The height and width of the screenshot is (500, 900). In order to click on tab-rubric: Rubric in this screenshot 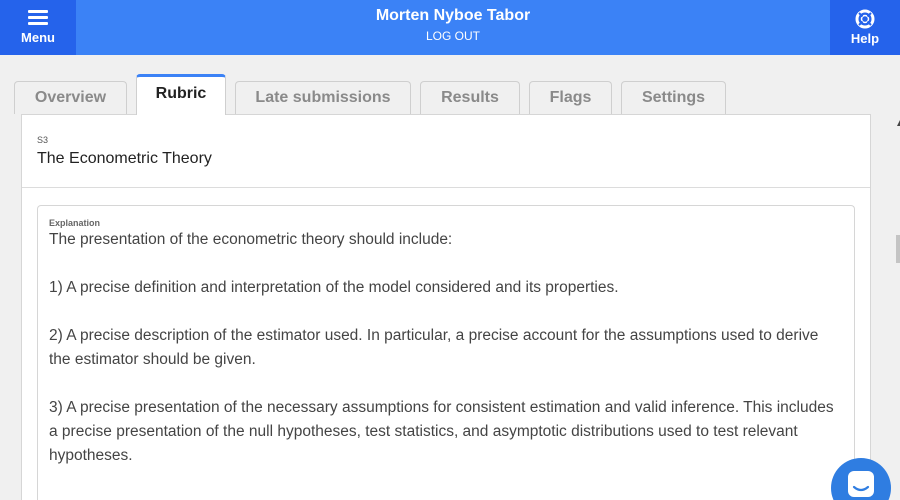, I will do `click(181, 94)`.